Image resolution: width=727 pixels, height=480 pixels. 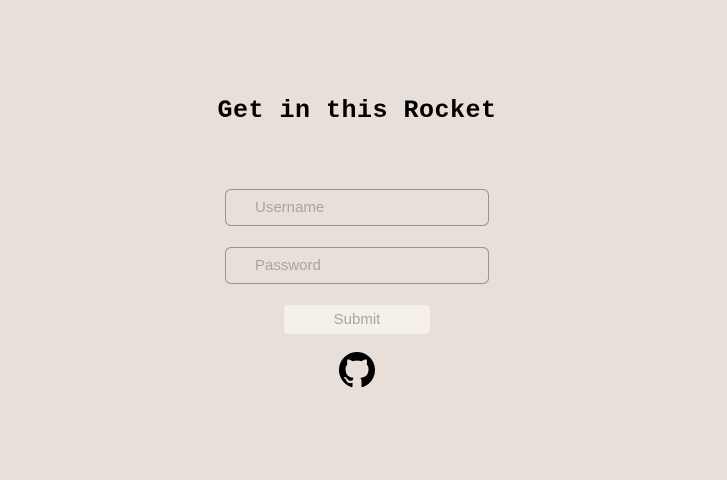 I want to click on github-link, so click(x=357, y=370).